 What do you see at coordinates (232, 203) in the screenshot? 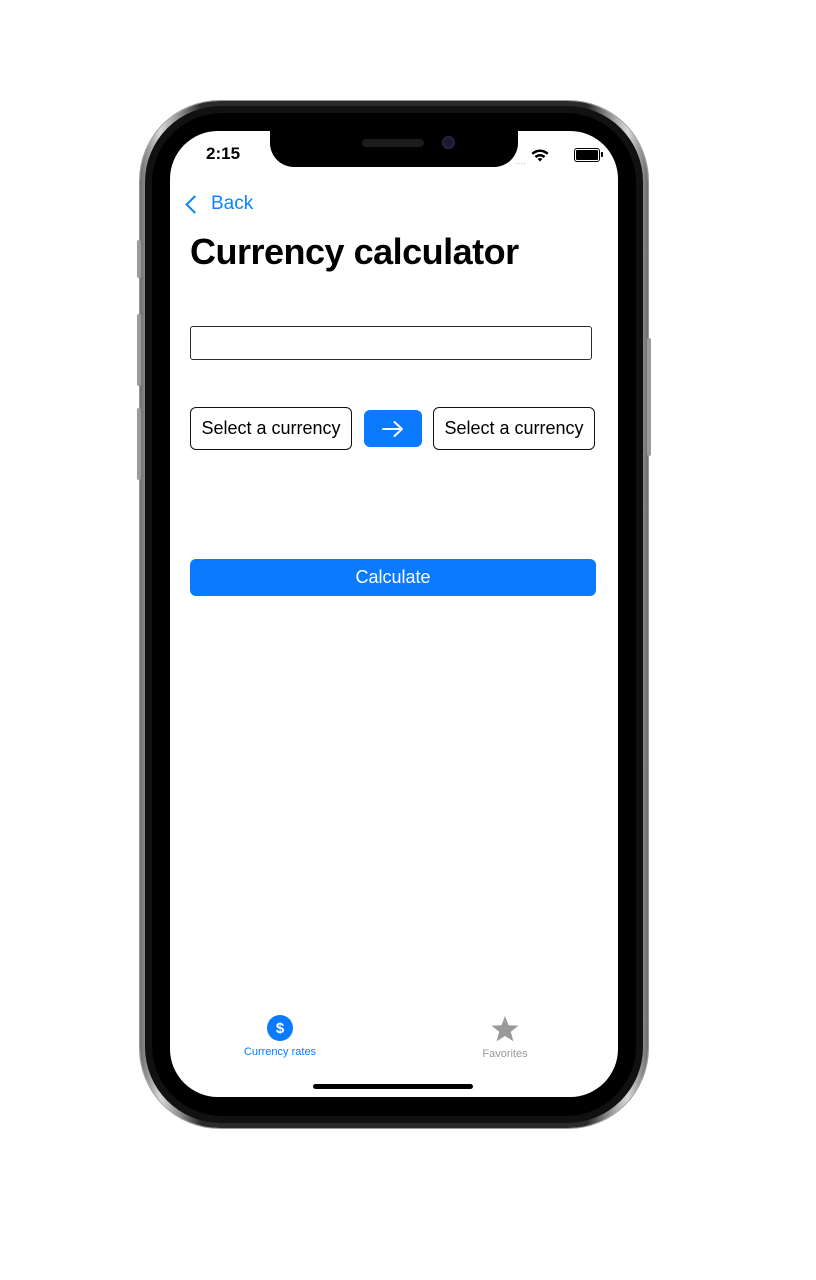
I see `back-label: Back` at bounding box center [232, 203].